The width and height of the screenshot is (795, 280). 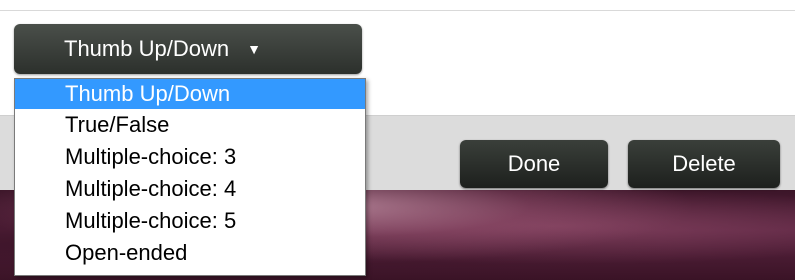 I want to click on caret-down-icon: ▼, so click(x=254, y=49).